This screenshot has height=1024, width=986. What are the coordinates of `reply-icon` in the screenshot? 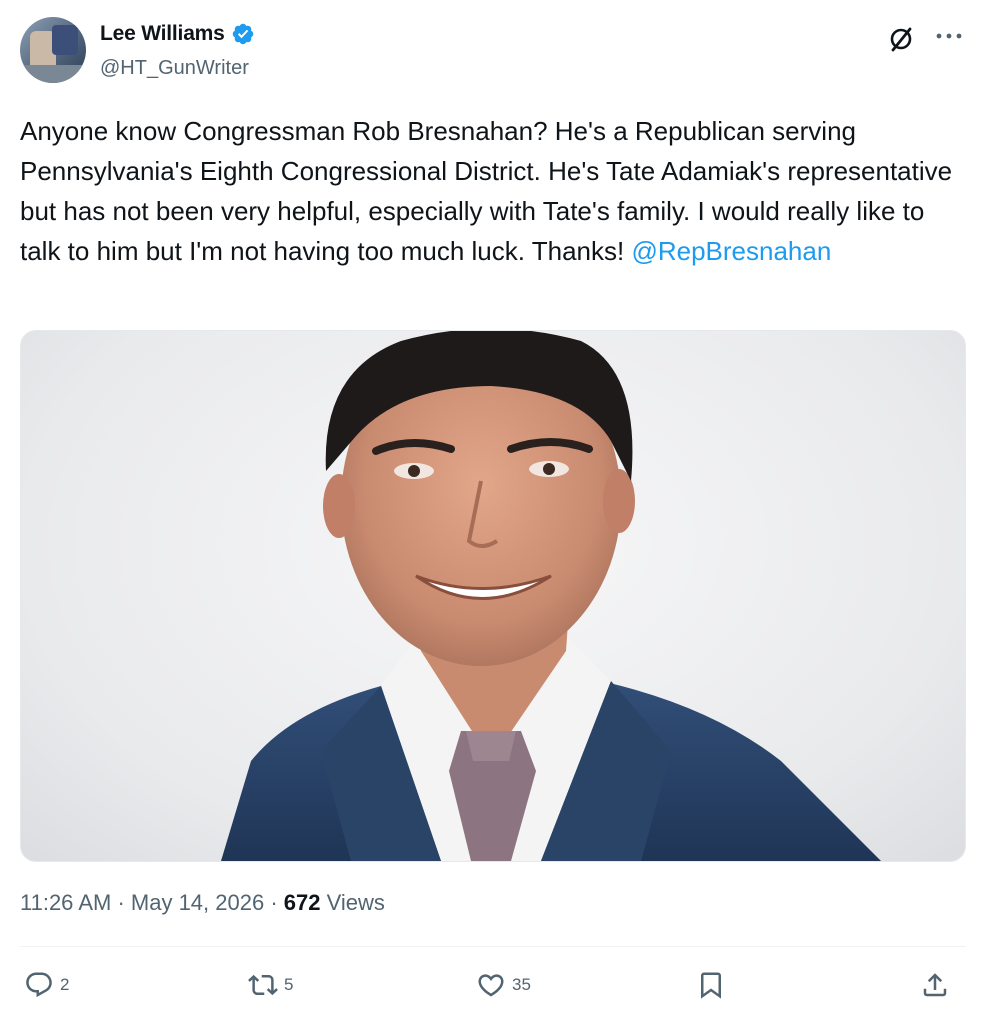 It's located at (39, 985).